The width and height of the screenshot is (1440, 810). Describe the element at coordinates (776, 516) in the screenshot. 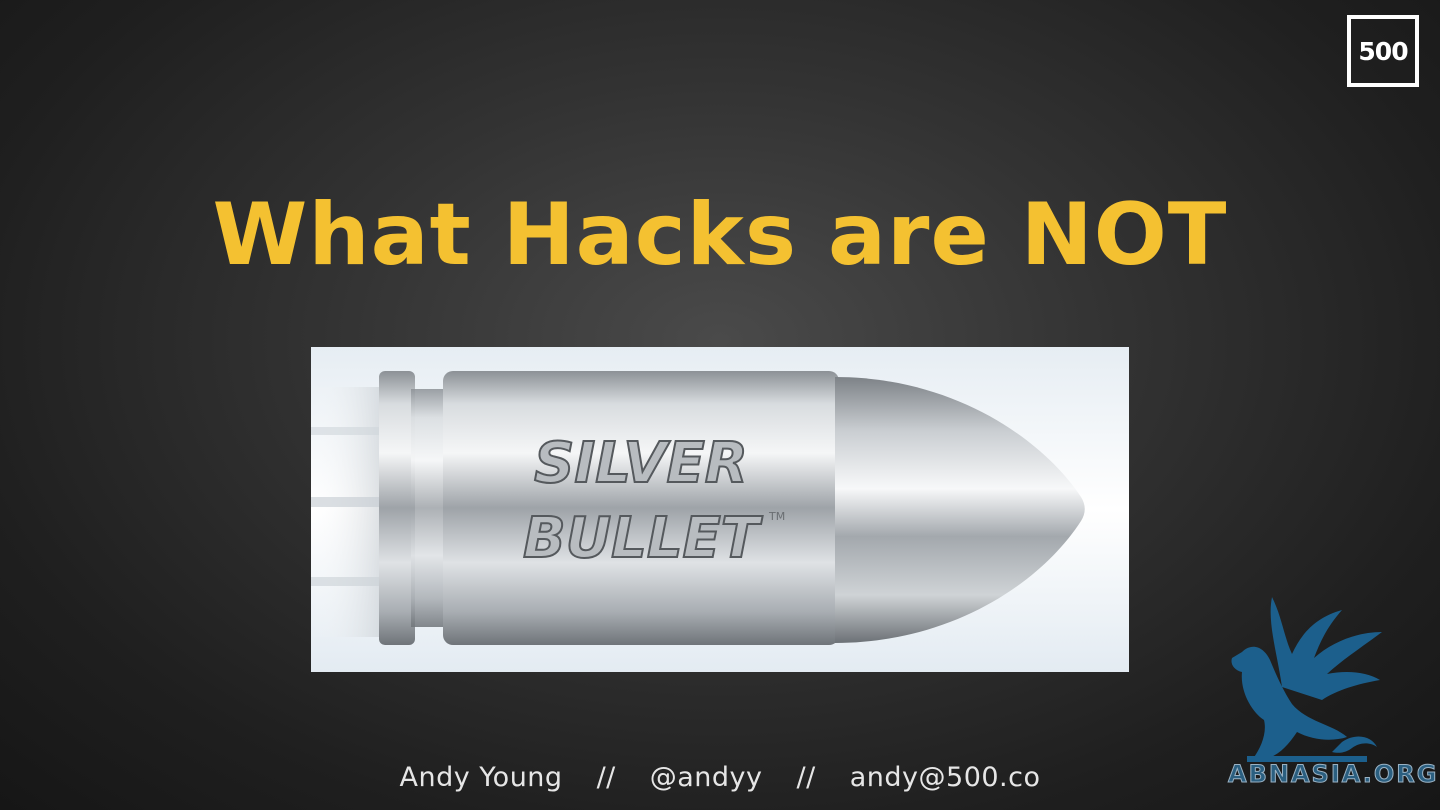

I see `trademark-mark: TM` at that location.